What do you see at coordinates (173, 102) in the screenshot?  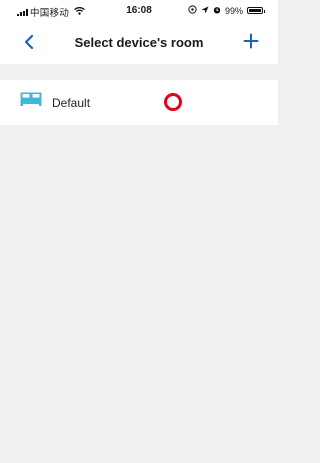 I see `selected-indicator` at bounding box center [173, 102].